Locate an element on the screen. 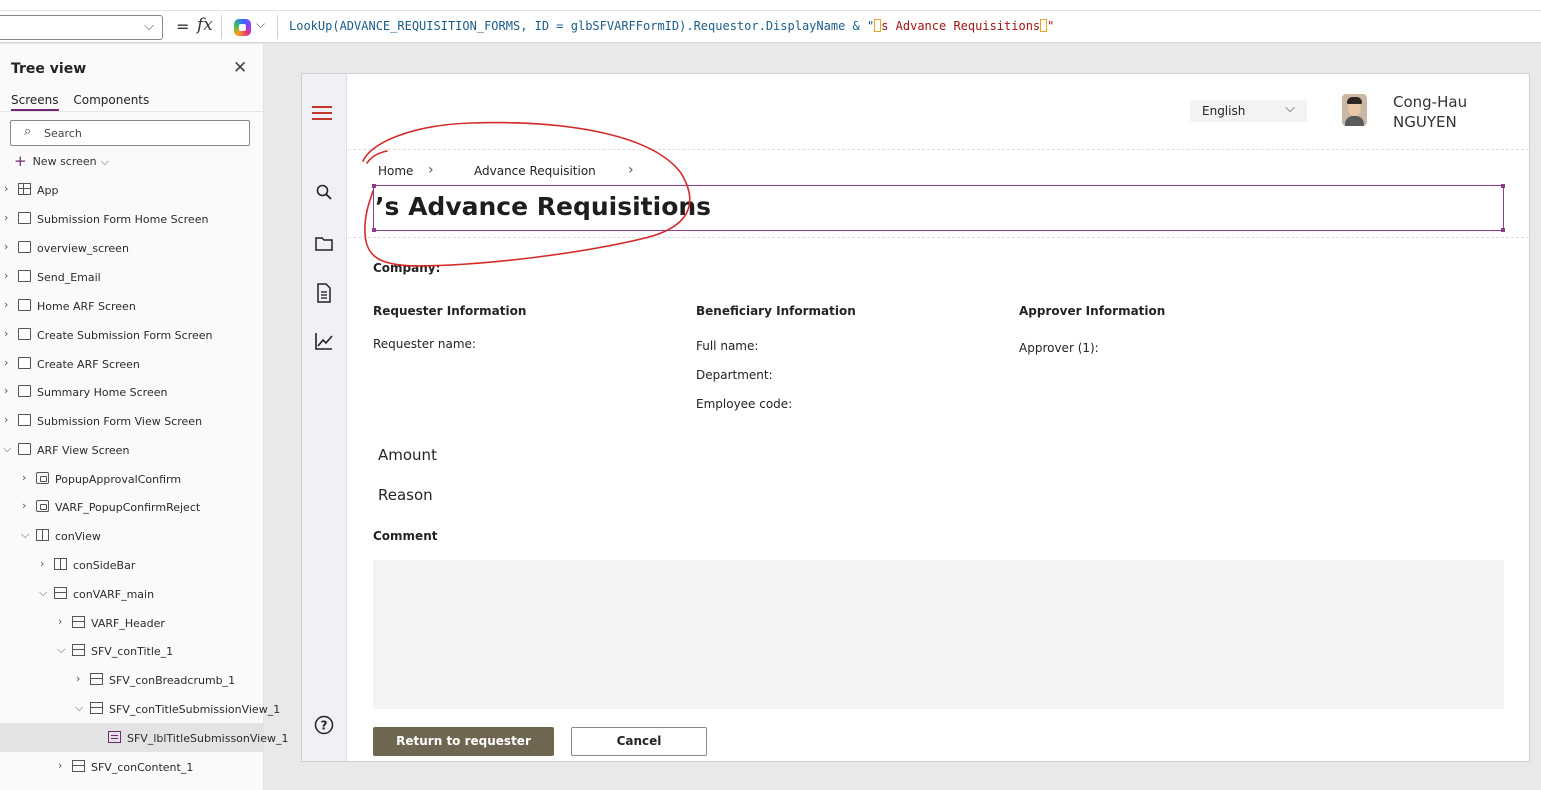 Image resolution: width=1541 pixels, height=790 pixels. tab-screens: Screens is located at coordinates (35, 102).